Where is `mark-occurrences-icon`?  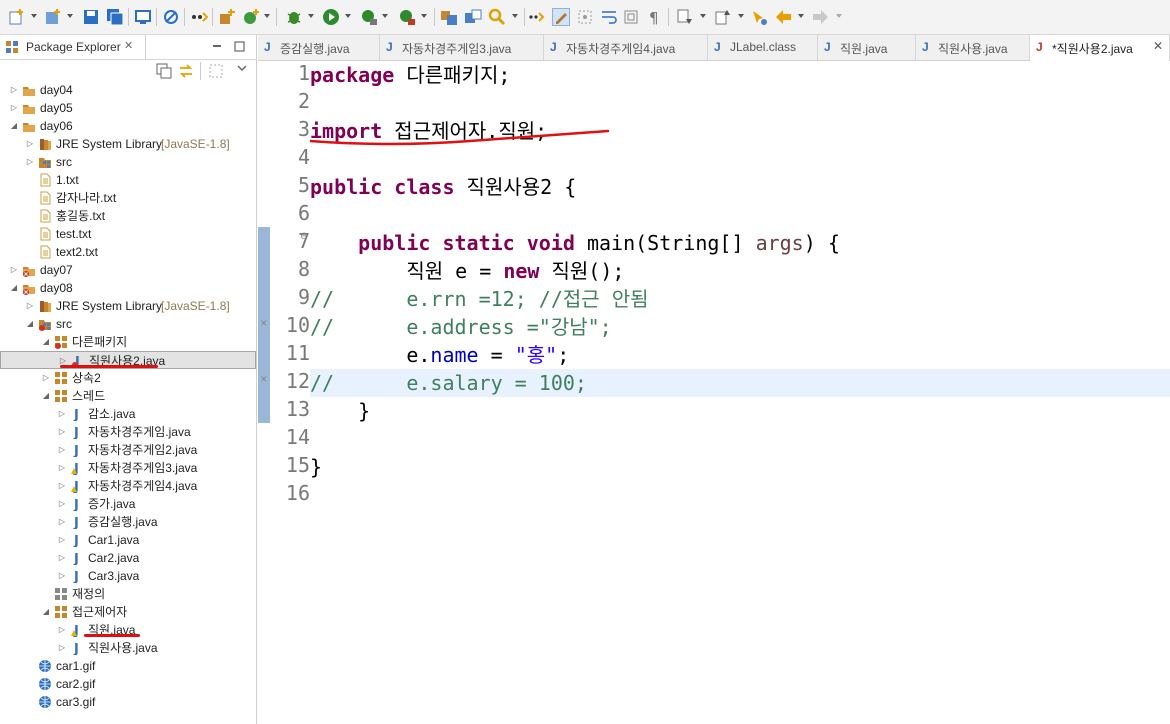
mark-occurrences-icon is located at coordinates (561, 17).